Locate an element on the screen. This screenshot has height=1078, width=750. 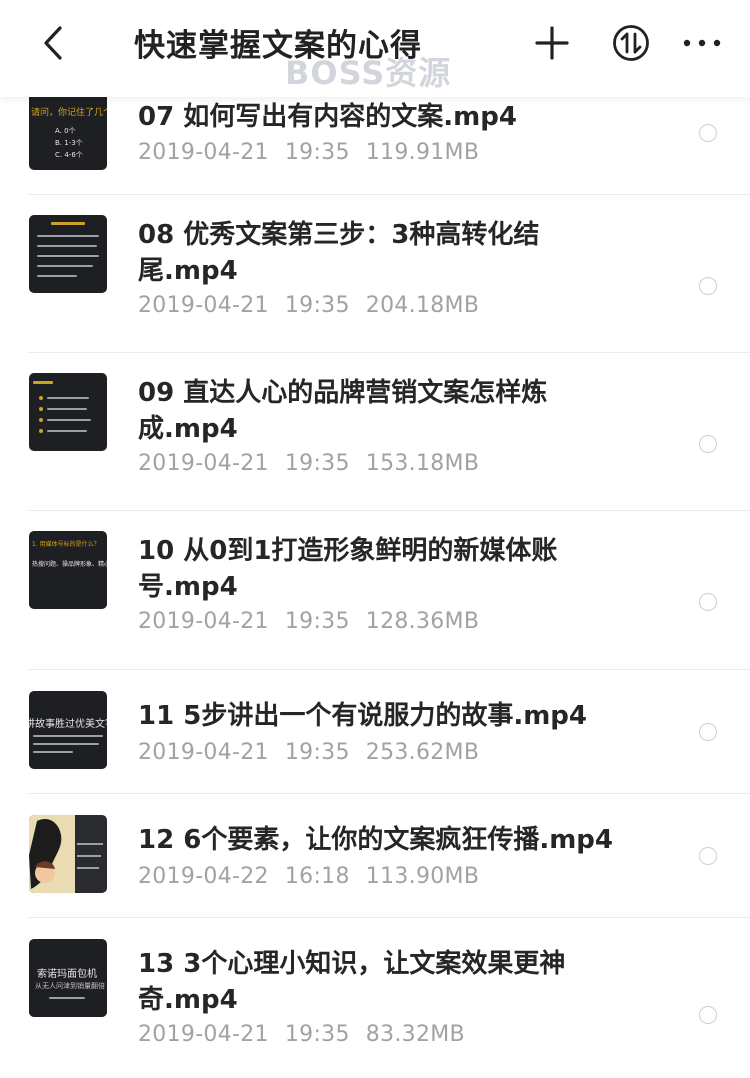
thumbnail-text: A. 0个 is located at coordinates (65, 131).